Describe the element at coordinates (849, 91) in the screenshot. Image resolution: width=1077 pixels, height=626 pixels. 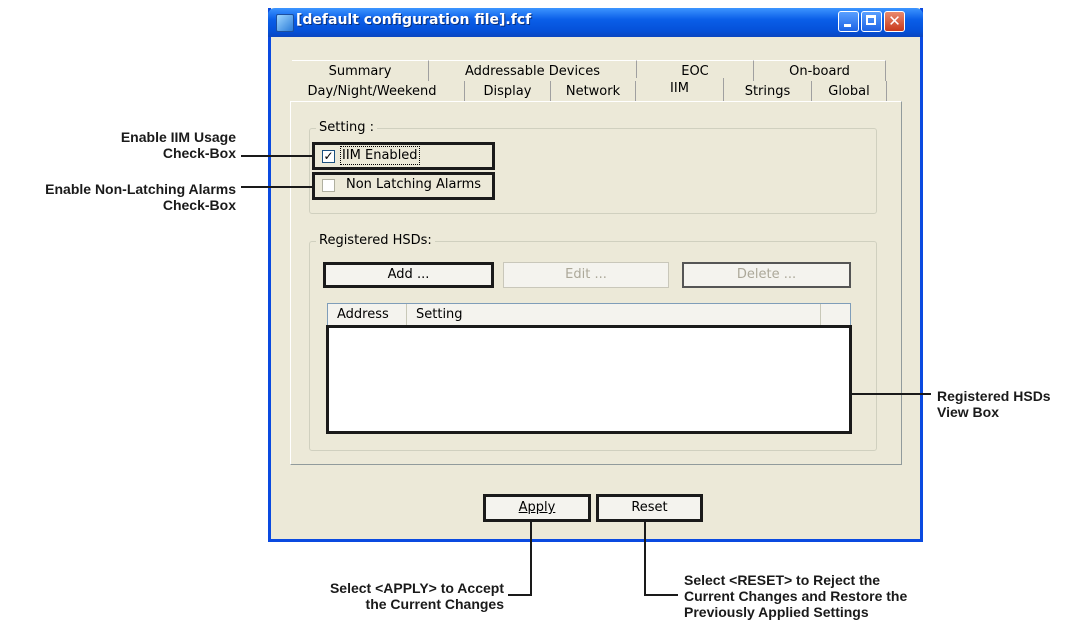
I see `tab-global: Global` at that location.